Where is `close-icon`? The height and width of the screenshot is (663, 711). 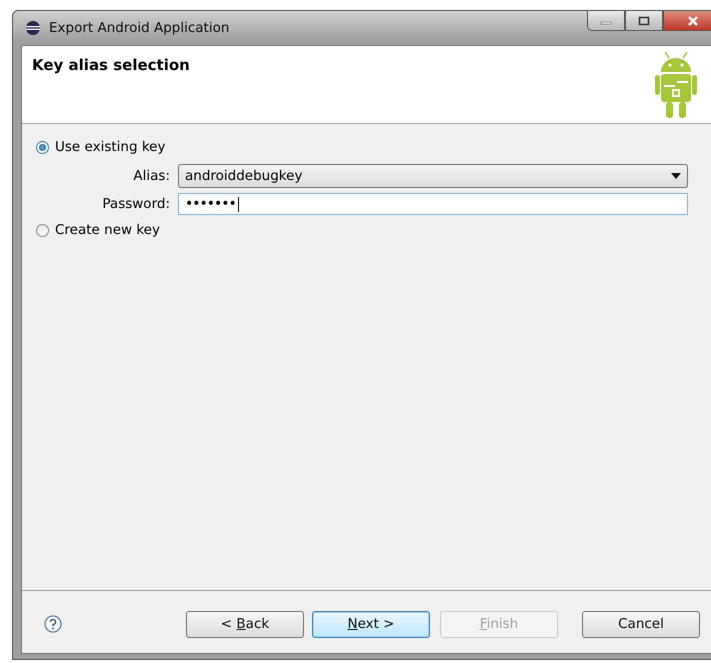
close-icon is located at coordinates (693, 20).